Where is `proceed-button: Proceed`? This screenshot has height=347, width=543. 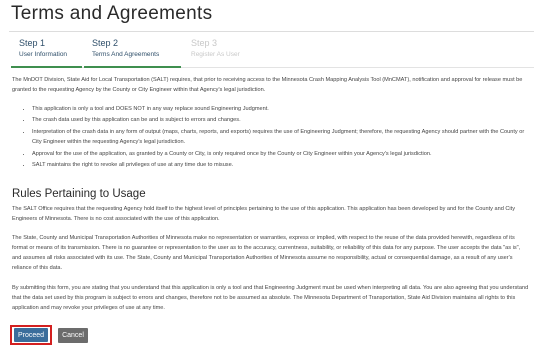
proceed-button: Proceed is located at coordinates (31, 335).